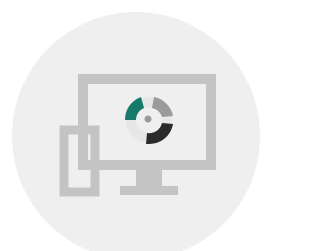  What do you see at coordinates (134, 108) in the screenshot?
I see `donut-segment-teal` at bounding box center [134, 108].